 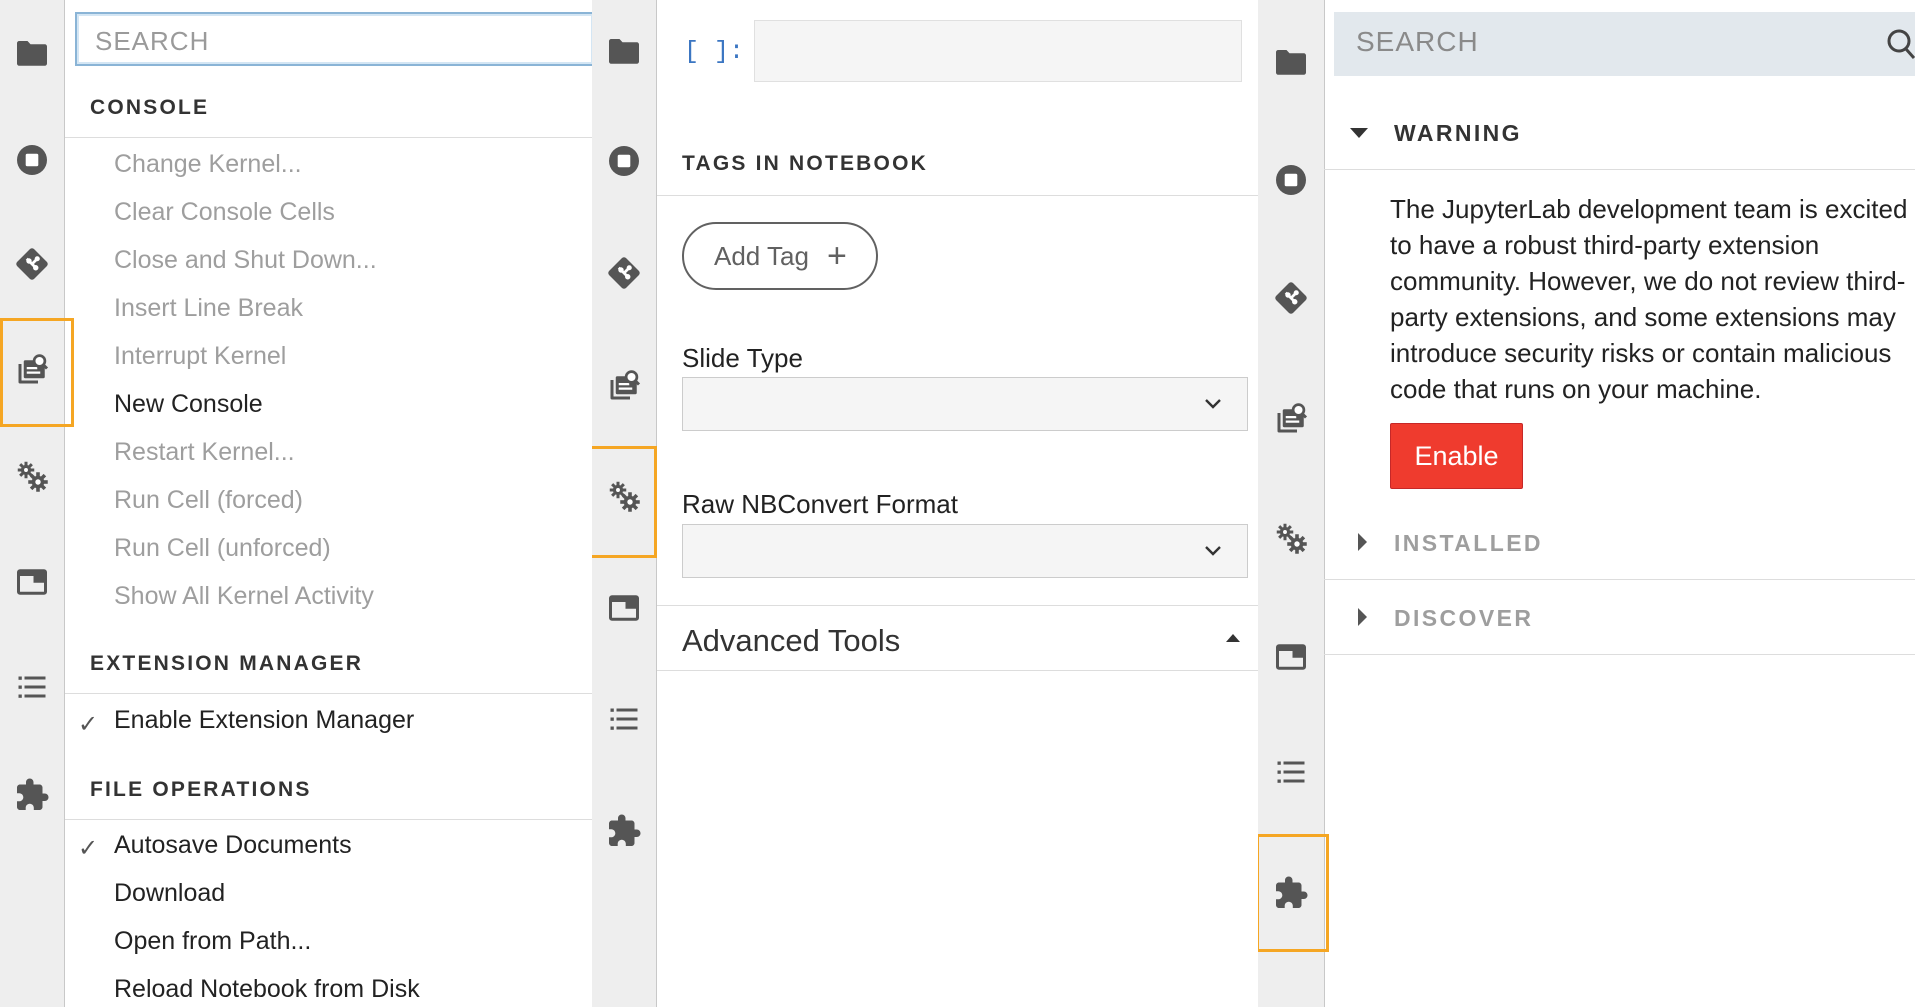 I want to click on caret-up-icon, so click(x=1233, y=638).